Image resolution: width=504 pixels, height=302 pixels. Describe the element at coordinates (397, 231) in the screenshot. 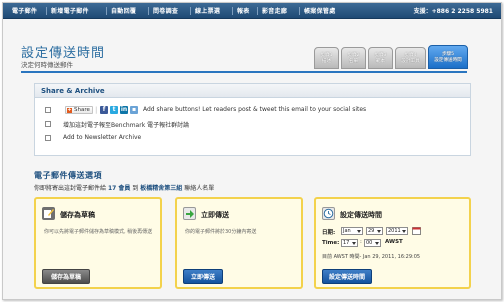

I see `year-select: 2011` at that location.